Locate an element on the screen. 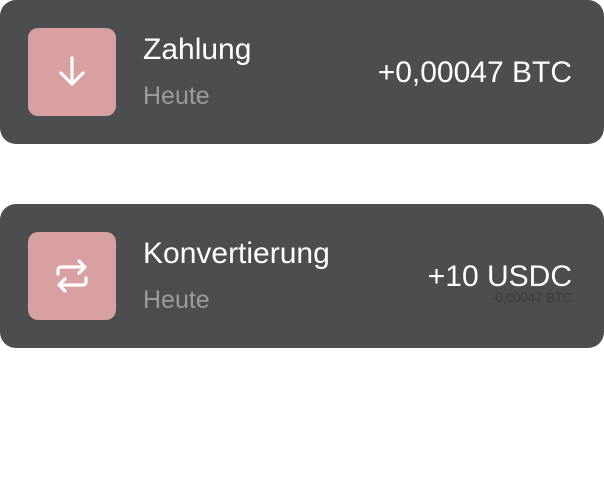 Image resolution: width=604 pixels, height=488 pixels. transaction-title: Zahlung is located at coordinates (197, 49).